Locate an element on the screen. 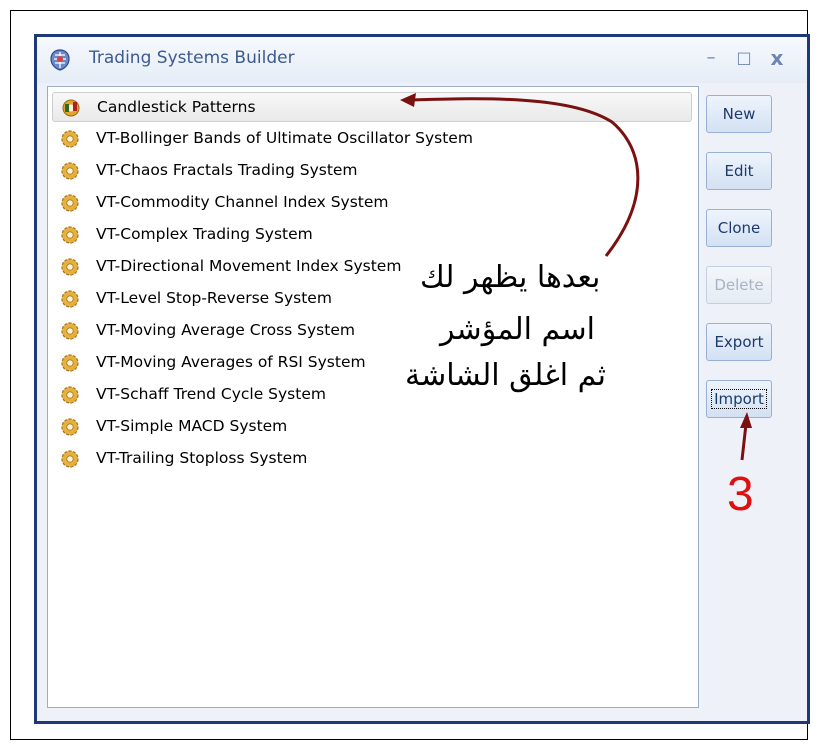 The width and height of the screenshot is (821, 746). list-item: VT-Trailing Stoploss System is located at coordinates (372, 459).